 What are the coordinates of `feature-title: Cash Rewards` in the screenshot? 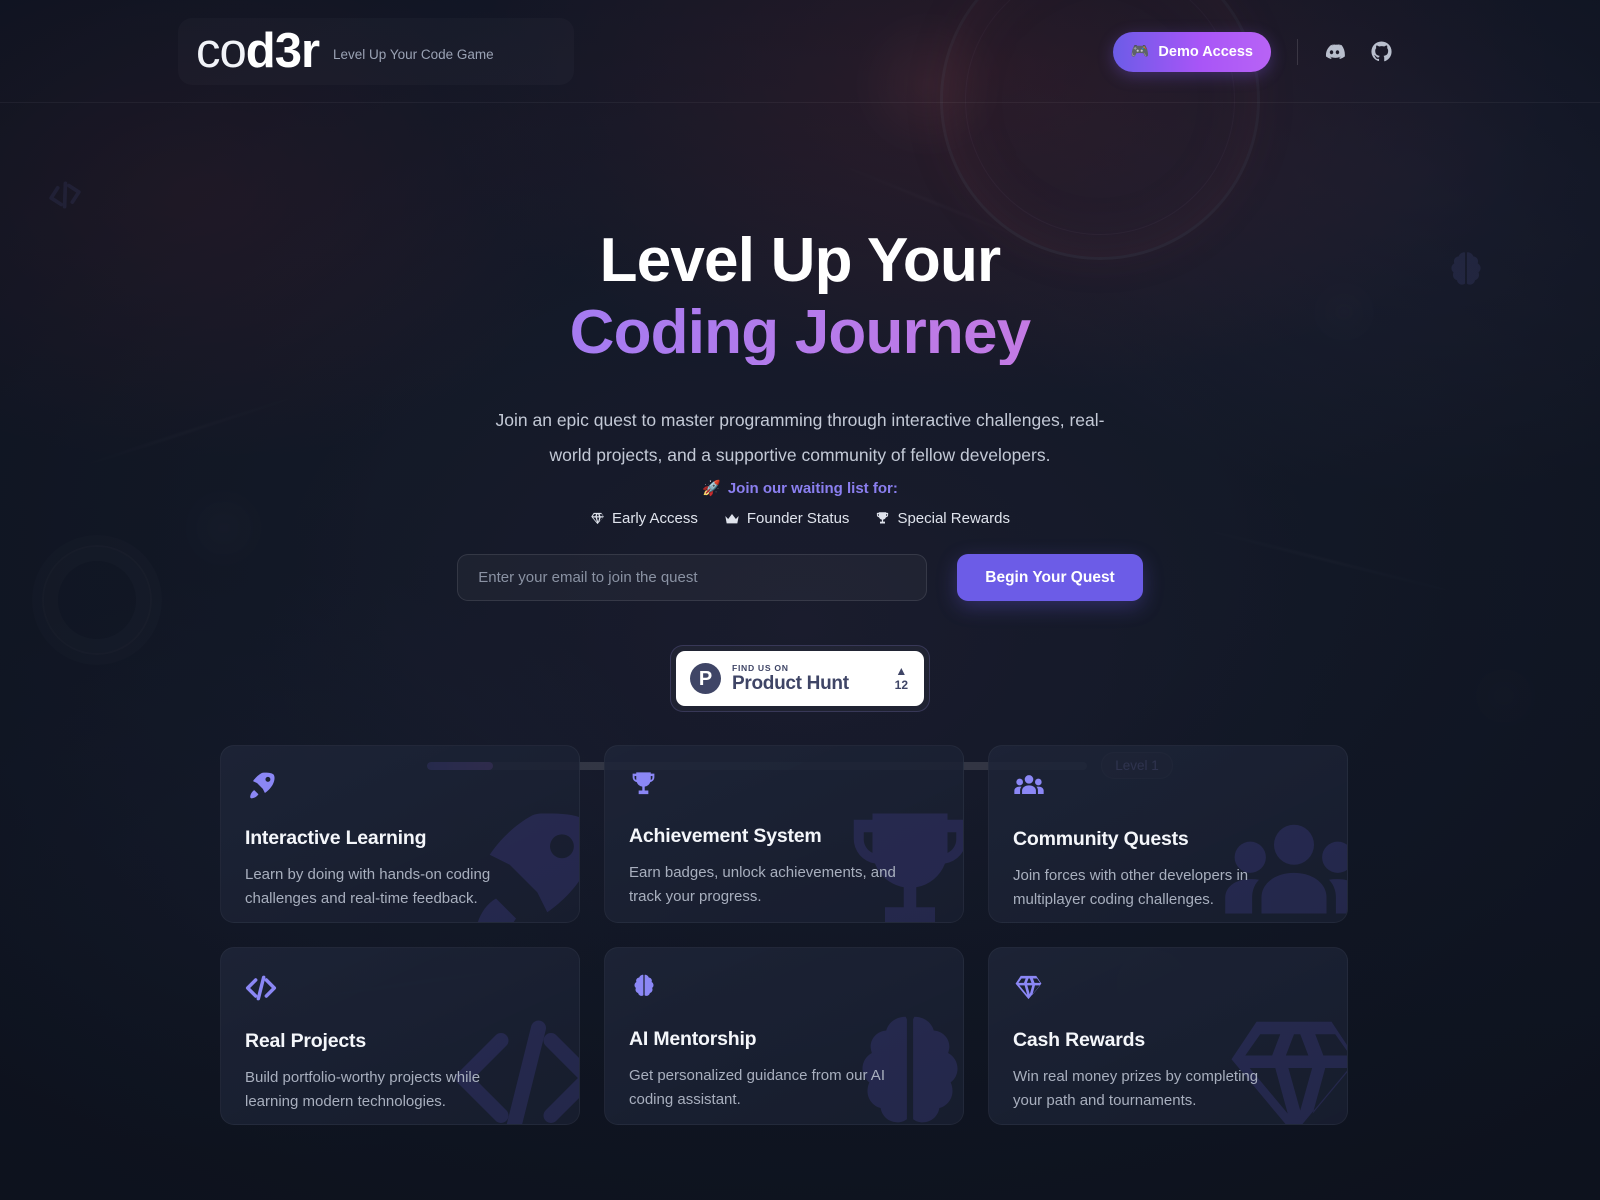 It's located at (1079, 1040).